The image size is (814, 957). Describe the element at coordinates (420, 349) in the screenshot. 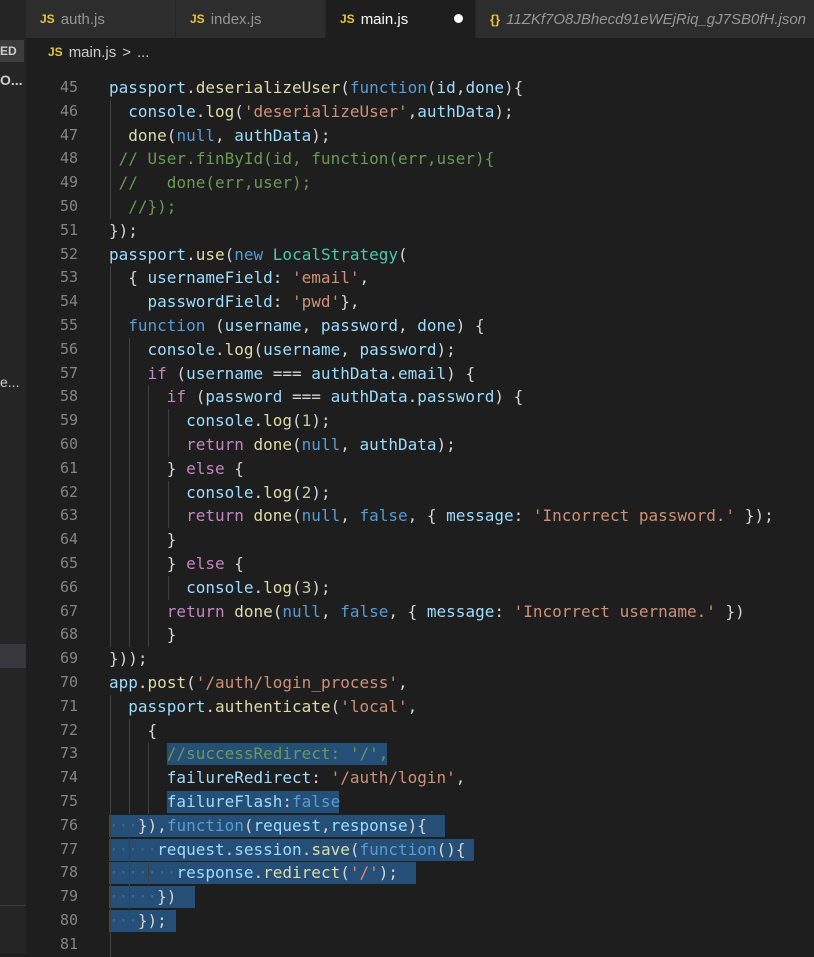

I see `code-line: 56 console.log(username, password);` at that location.